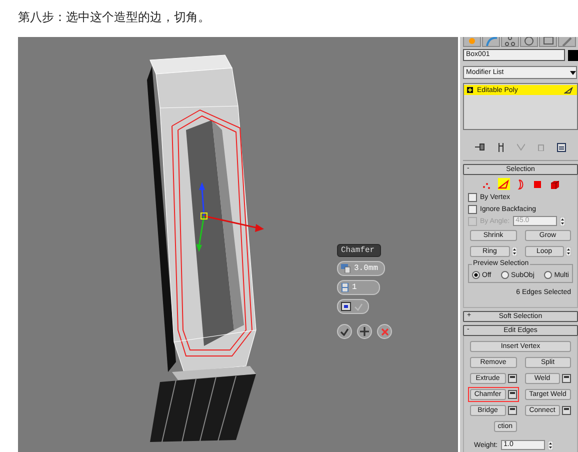 This screenshot has width=578, height=452. Describe the element at coordinates (548, 42) in the screenshot. I see `monitor-icon` at that location.